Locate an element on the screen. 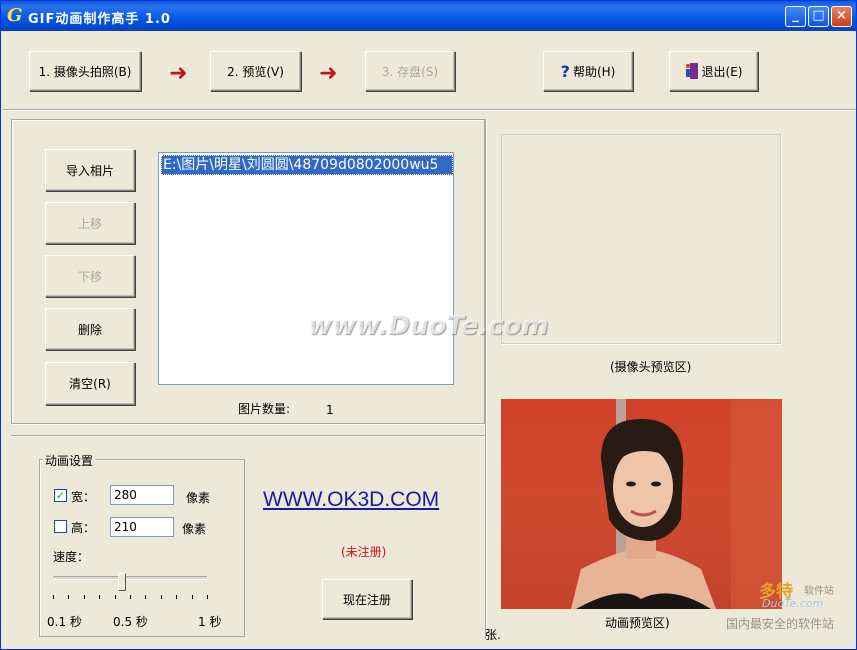 The image size is (857, 650). animation-preview-image is located at coordinates (641, 504).